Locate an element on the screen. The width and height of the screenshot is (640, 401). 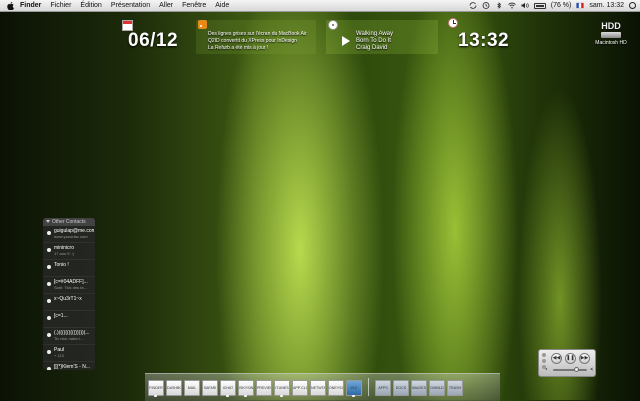
track-artist: Craig David is located at coordinates (372, 48).